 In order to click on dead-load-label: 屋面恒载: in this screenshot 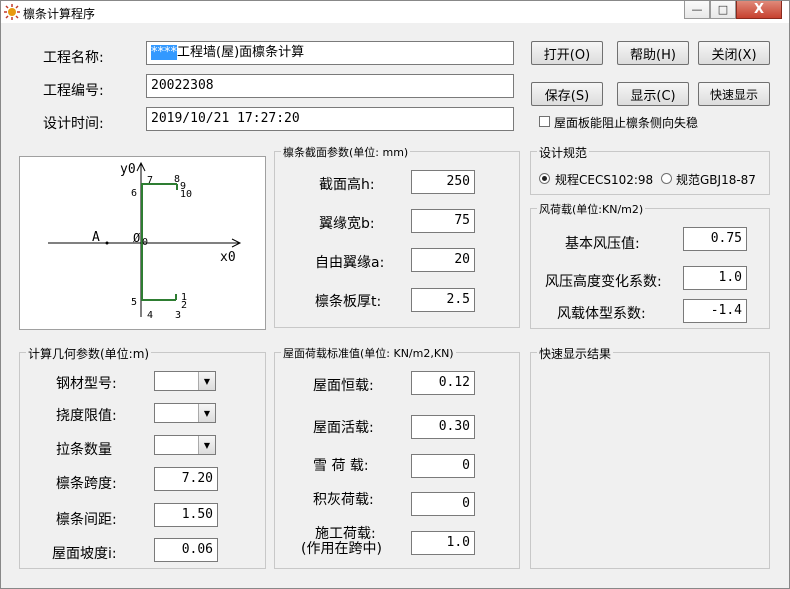, I will do `click(343, 386)`.